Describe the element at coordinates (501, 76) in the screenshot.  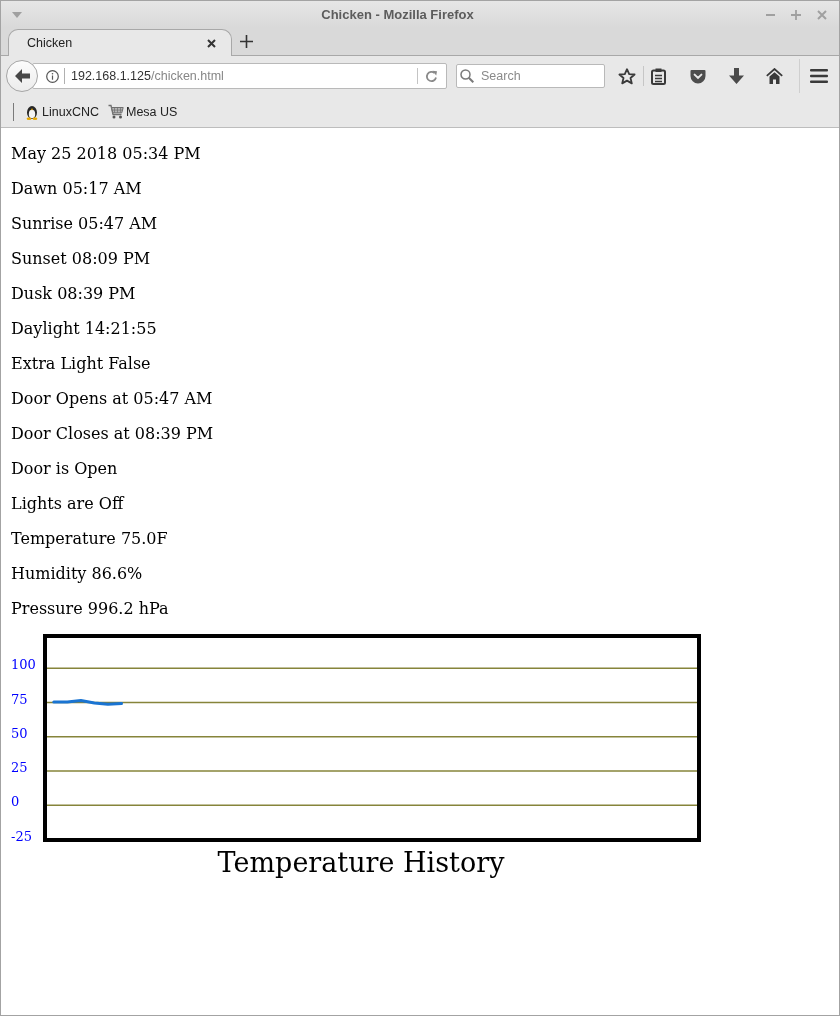
I see `search-placeholder: Search` at that location.